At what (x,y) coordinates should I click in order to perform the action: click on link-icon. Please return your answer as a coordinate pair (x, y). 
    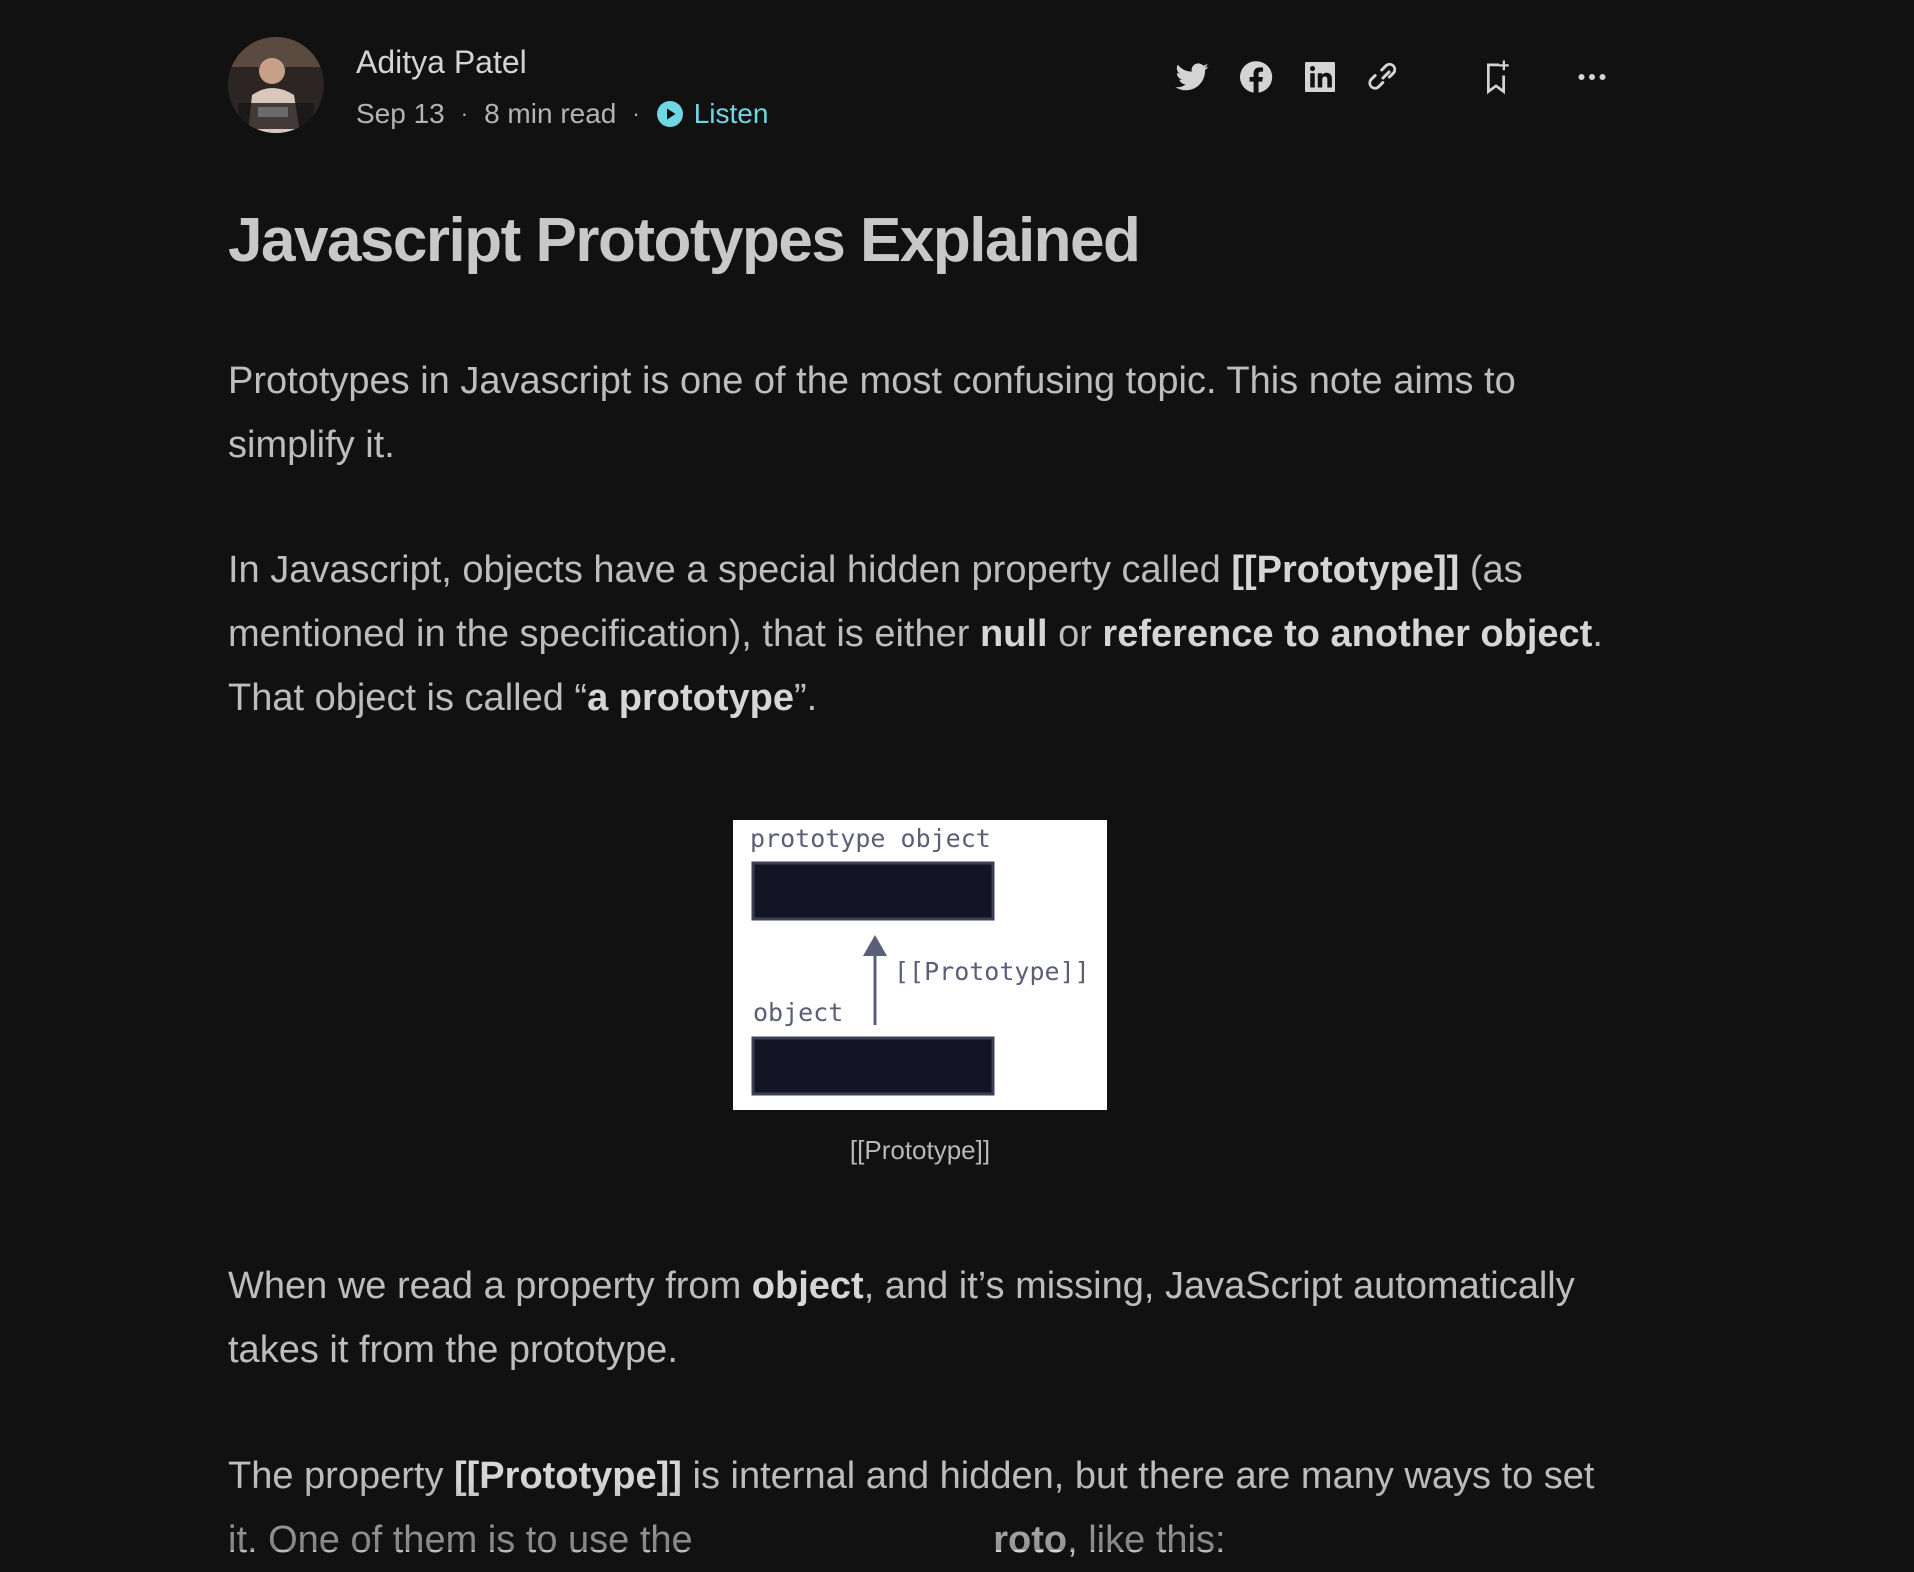
    Looking at the image, I should click on (1384, 77).